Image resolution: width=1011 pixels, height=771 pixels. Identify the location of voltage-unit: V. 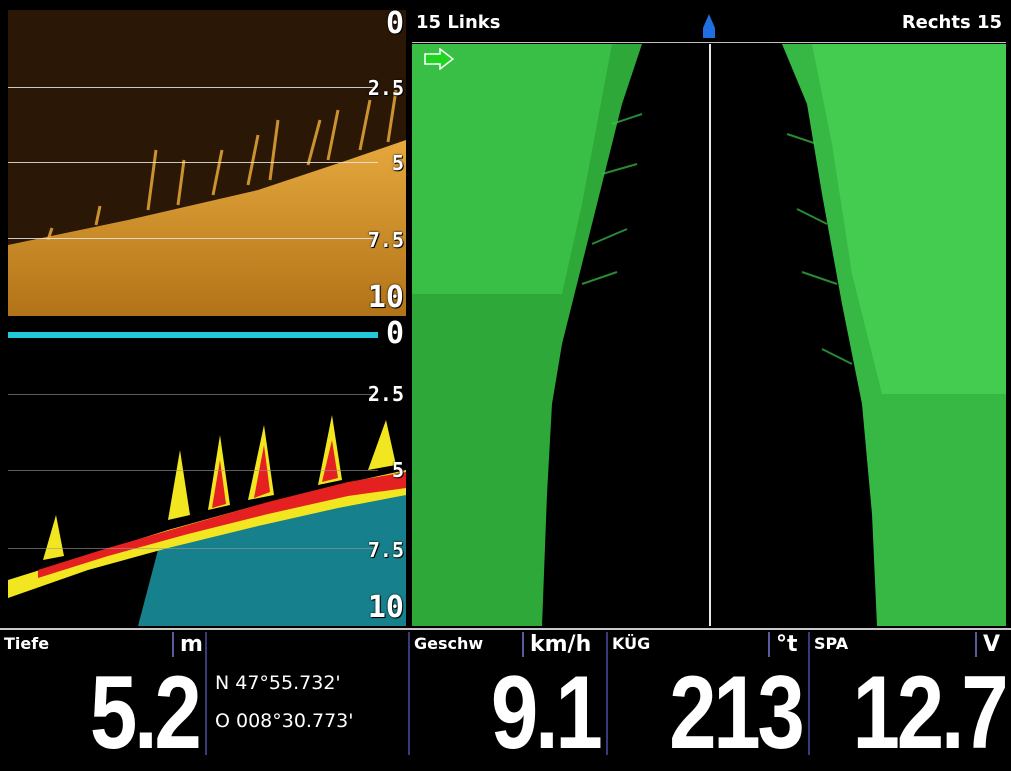
(987, 644).